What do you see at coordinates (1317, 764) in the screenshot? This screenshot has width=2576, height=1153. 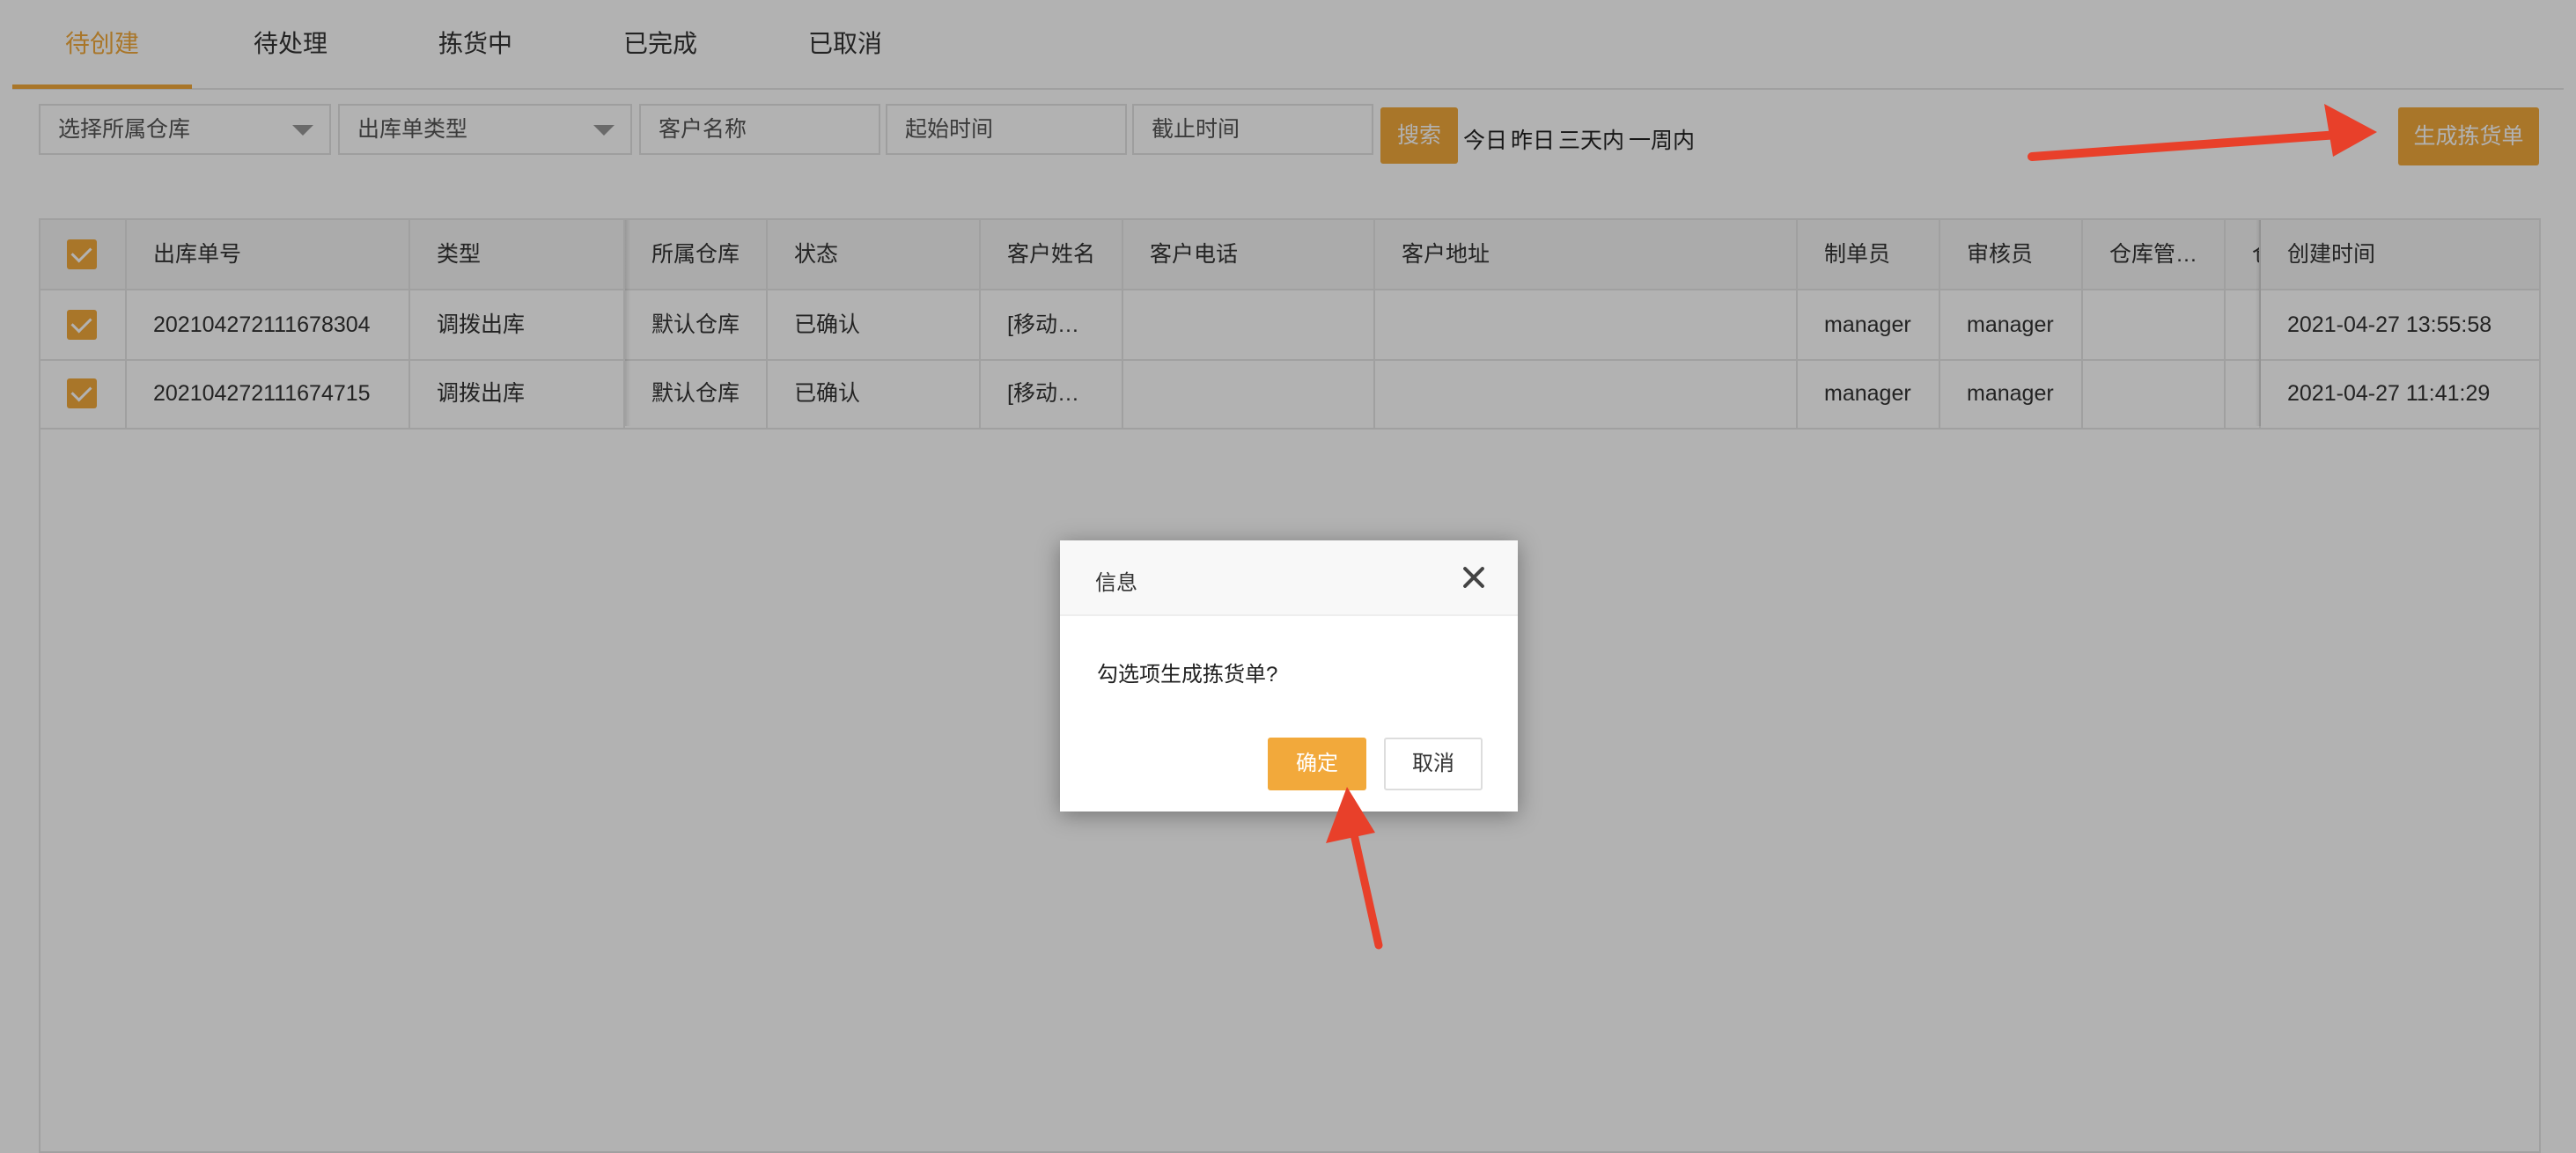 I see `confirm-button: 确定` at bounding box center [1317, 764].